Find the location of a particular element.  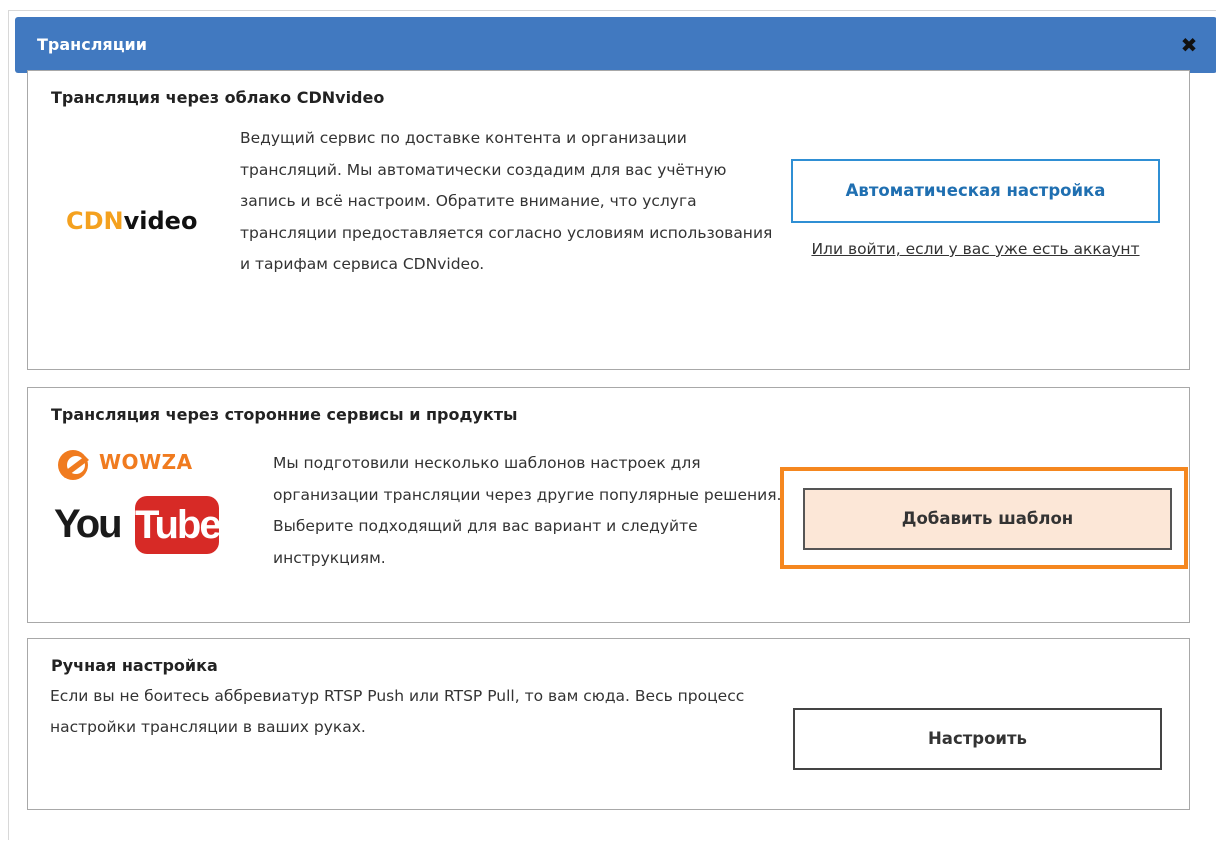

auto-setup-button: Автоматическая настройка is located at coordinates (975, 191).